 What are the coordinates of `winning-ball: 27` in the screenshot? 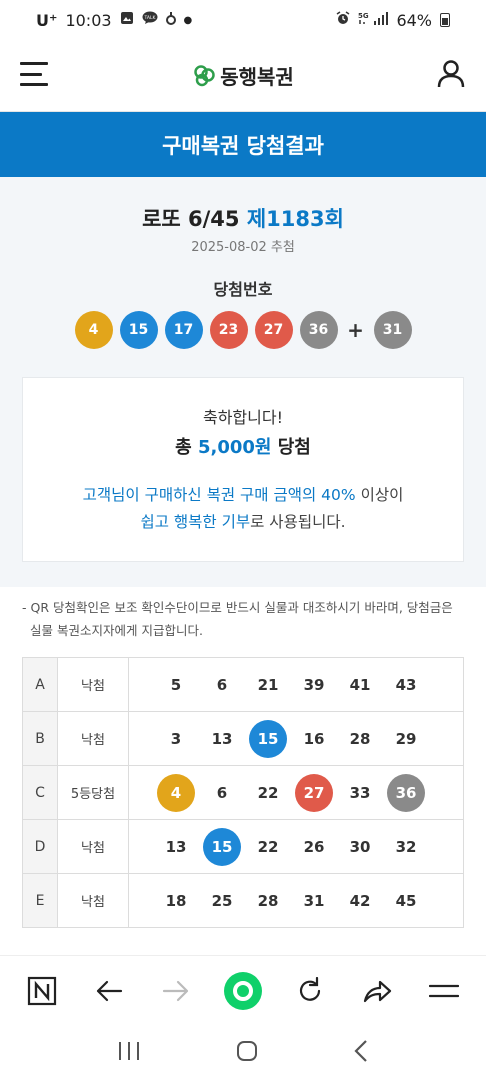 It's located at (273, 330).